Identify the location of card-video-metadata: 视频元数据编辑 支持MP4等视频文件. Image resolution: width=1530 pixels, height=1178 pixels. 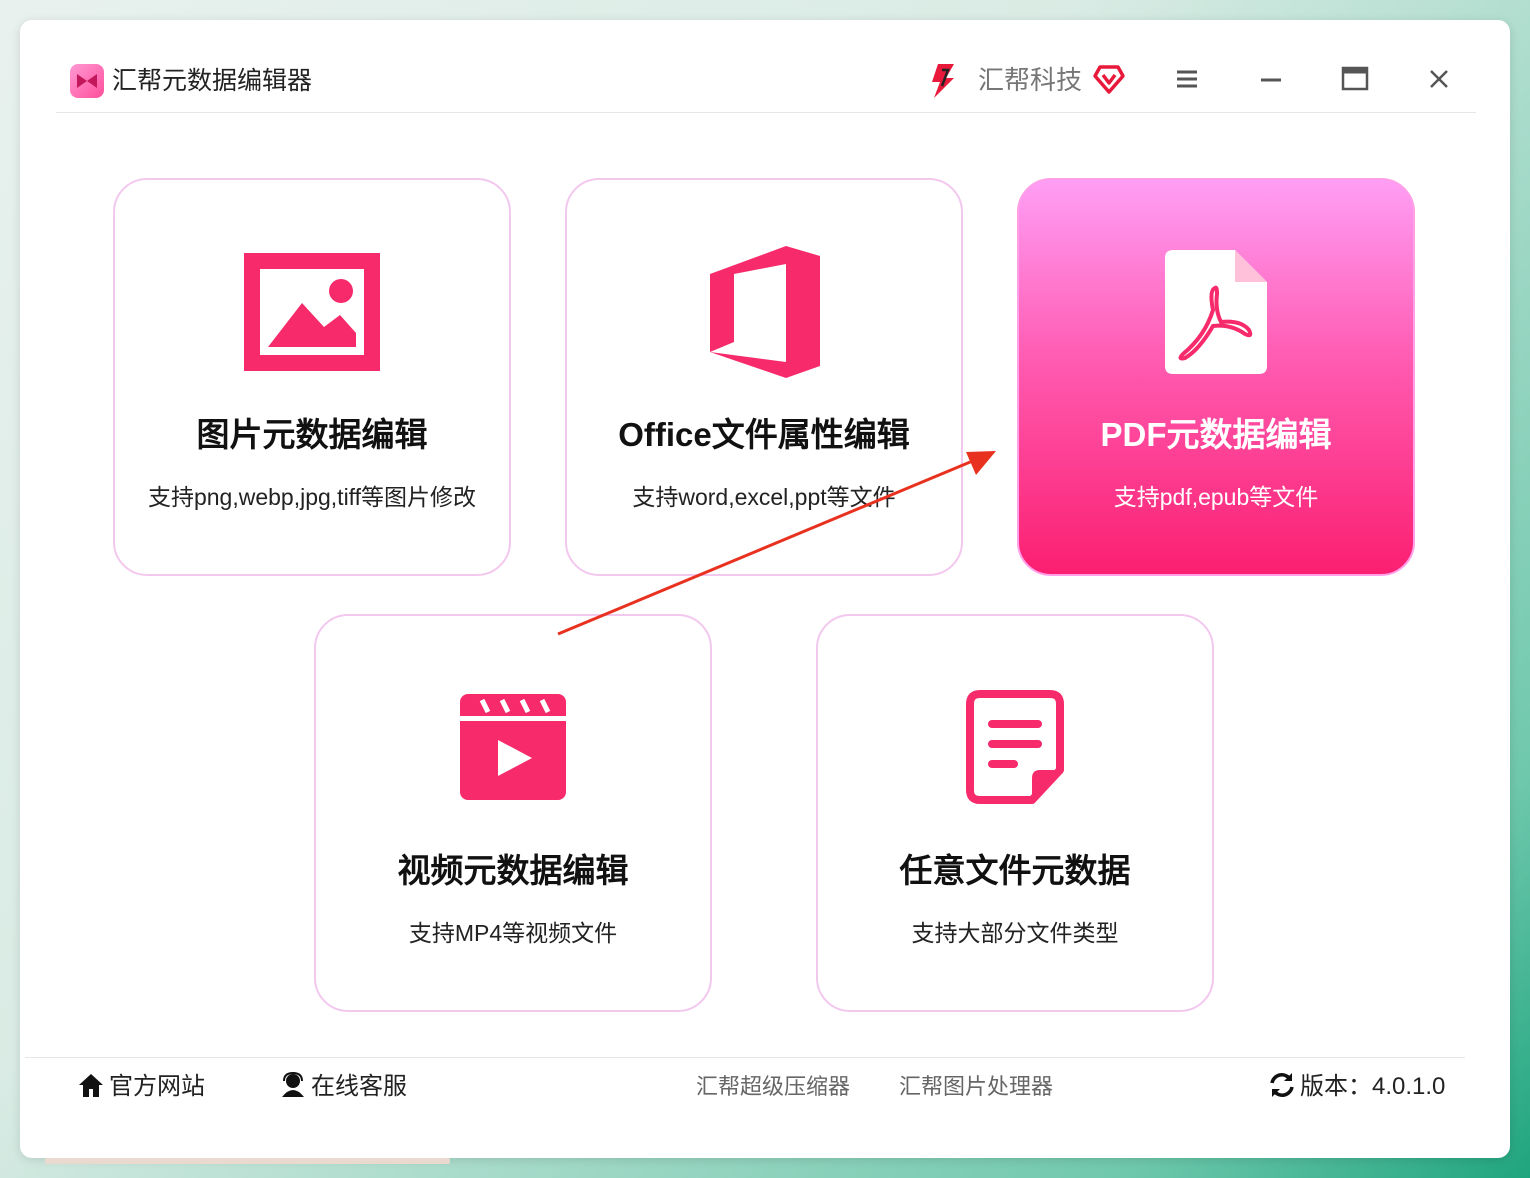
(513, 813).